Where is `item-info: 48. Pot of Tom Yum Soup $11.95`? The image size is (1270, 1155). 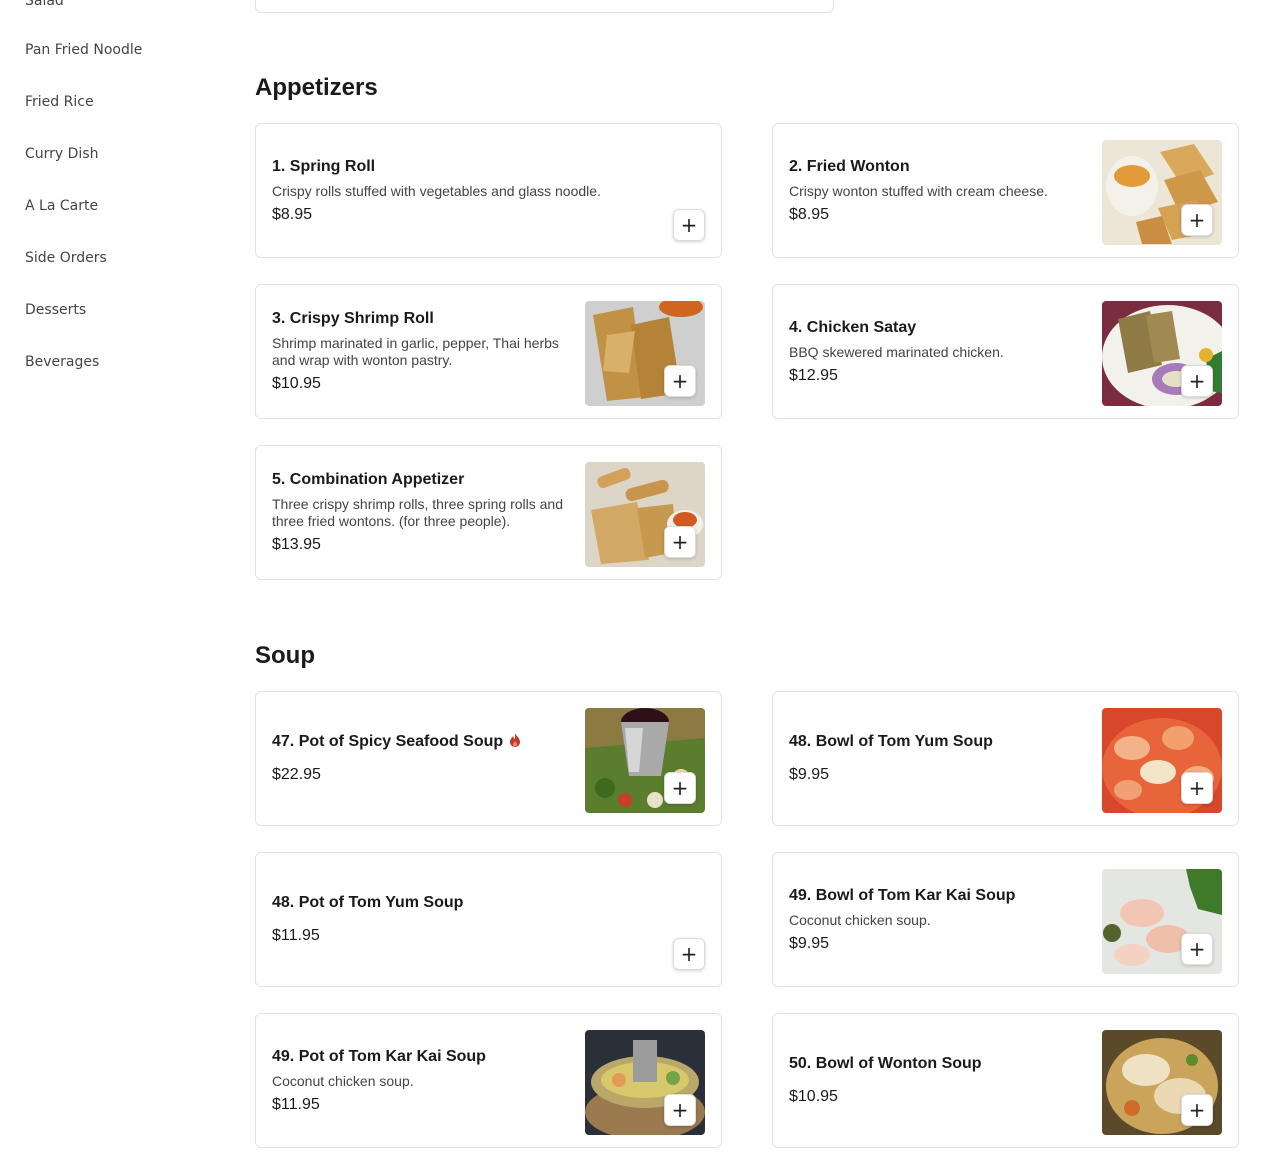 item-info: 48. Pot of Tom Yum Soup $11.95 is located at coordinates (488, 919).